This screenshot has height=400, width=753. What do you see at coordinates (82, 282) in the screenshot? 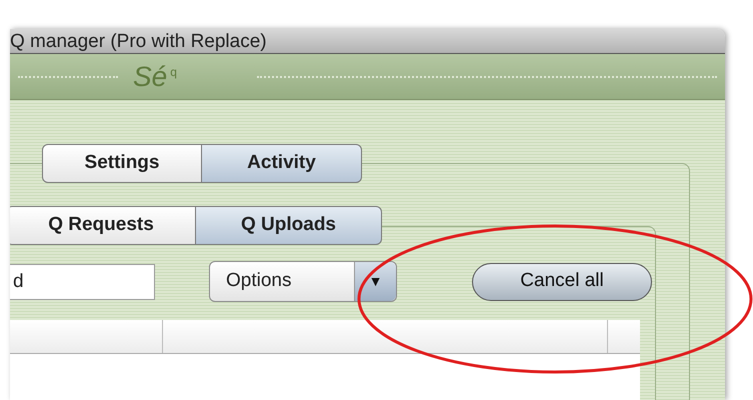
I see `filter-field: d` at bounding box center [82, 282].